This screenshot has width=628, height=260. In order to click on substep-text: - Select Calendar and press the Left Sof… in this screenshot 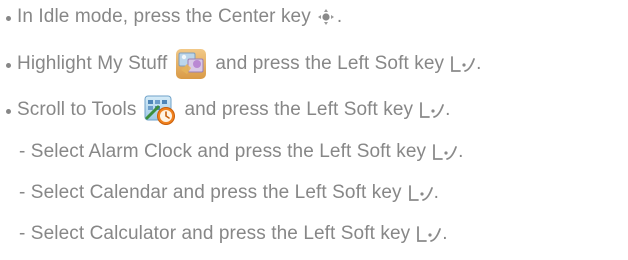, I will do `click(210, 192)`.